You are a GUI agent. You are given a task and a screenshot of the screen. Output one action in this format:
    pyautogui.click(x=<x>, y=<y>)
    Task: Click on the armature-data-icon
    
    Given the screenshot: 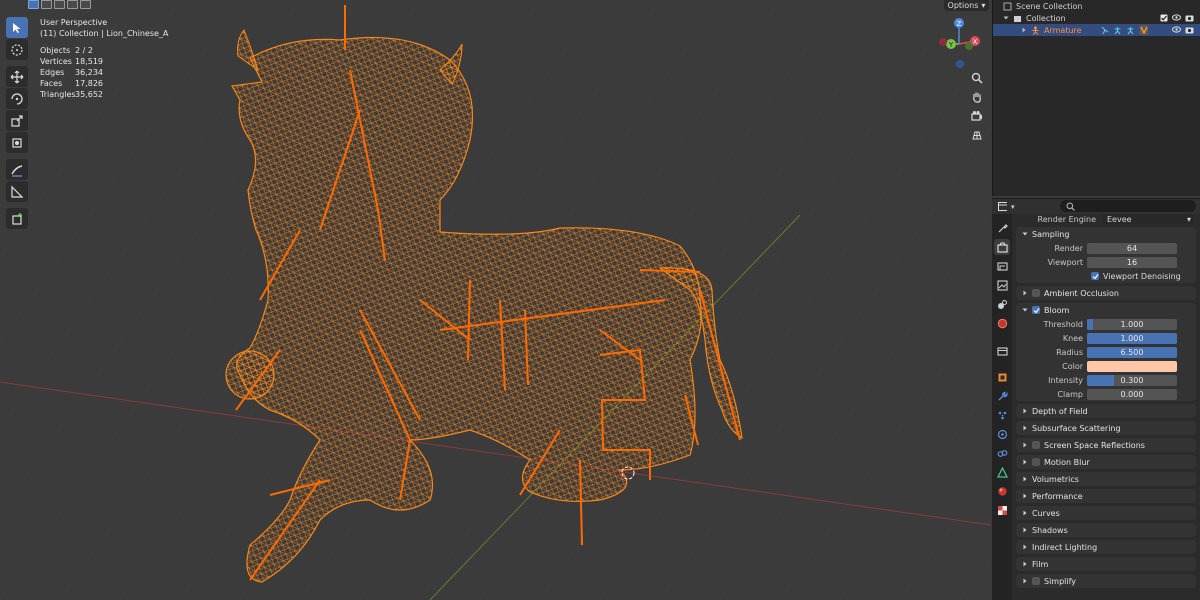 What is the action you would take?
    pyautogui.click(x=1117, y=30)
    